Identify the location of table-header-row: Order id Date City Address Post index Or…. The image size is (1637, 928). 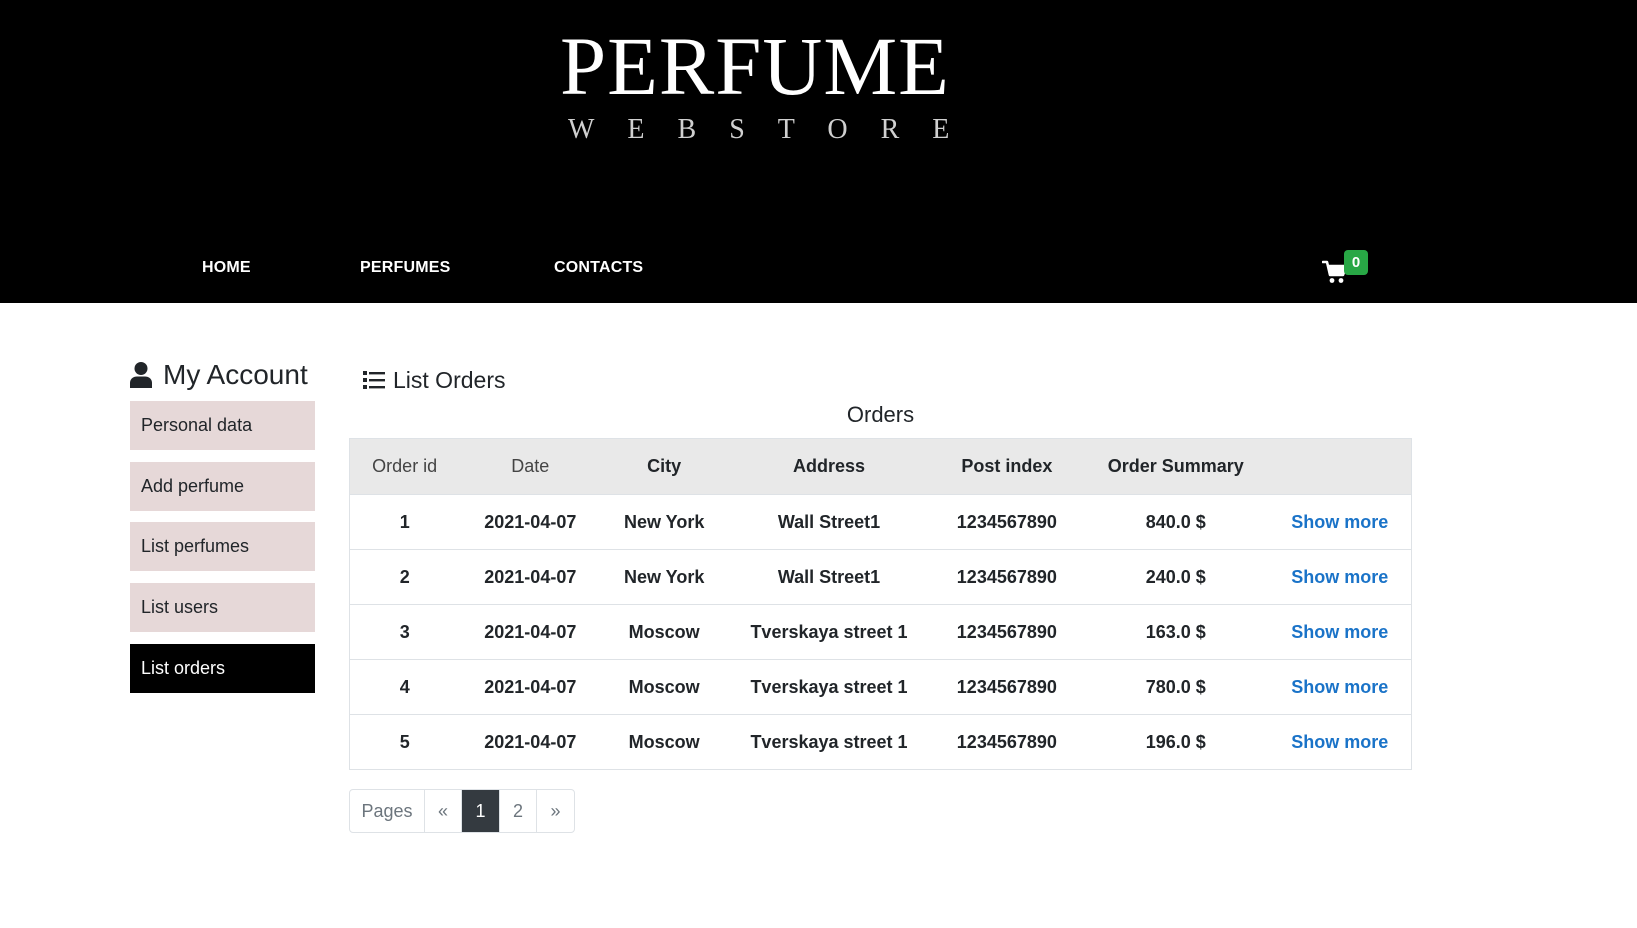
(880, 466).